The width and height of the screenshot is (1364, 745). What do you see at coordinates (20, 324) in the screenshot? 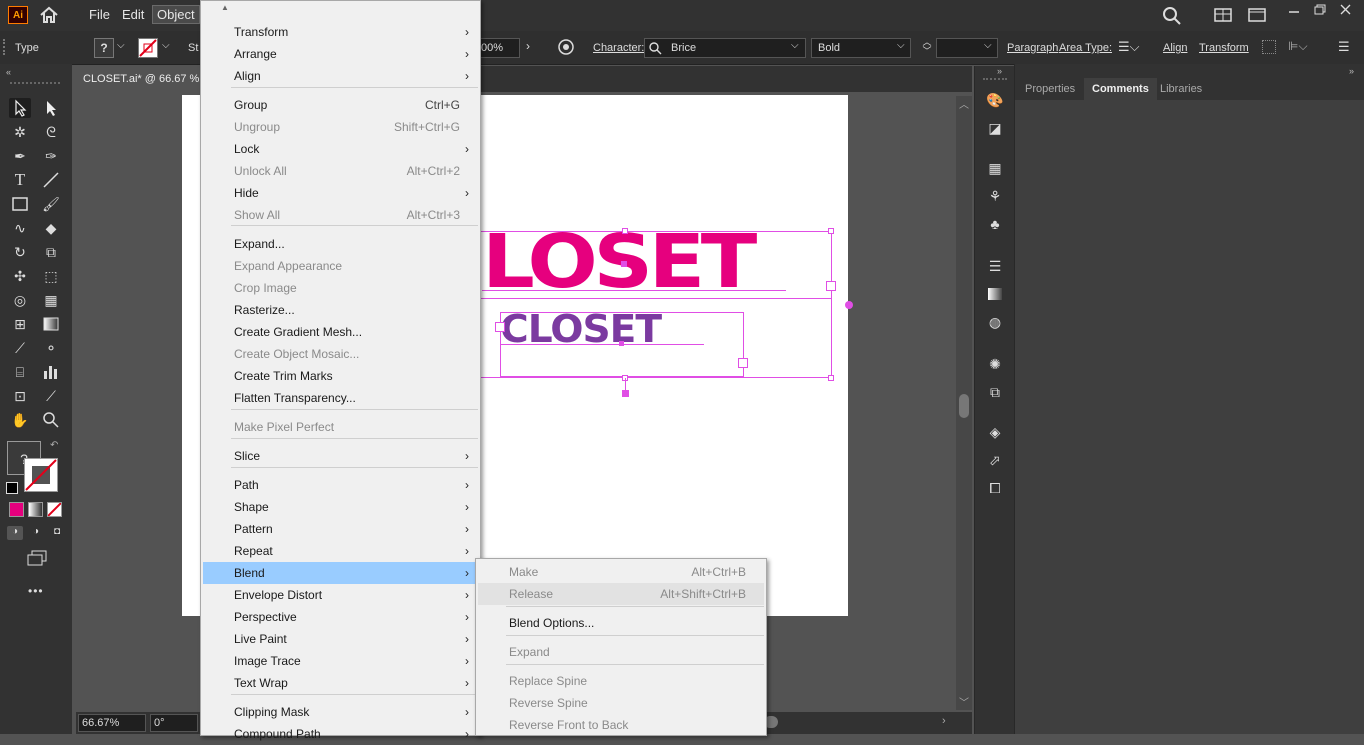
I see `mesh-tool-icon: ⊞` at bounding box center [20, 324].